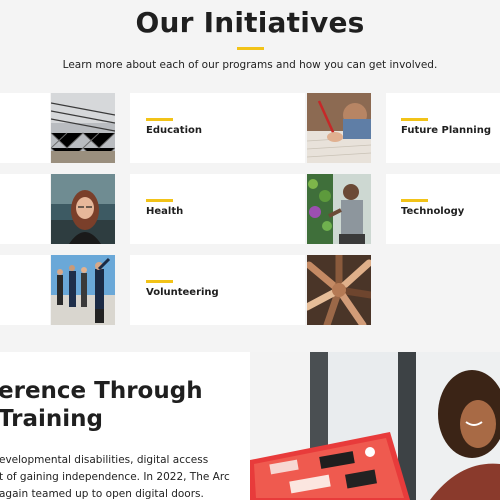 This screenshot has width=500, height=500. I want to click on initiative-card-technology: Technology, so click(443, 209).